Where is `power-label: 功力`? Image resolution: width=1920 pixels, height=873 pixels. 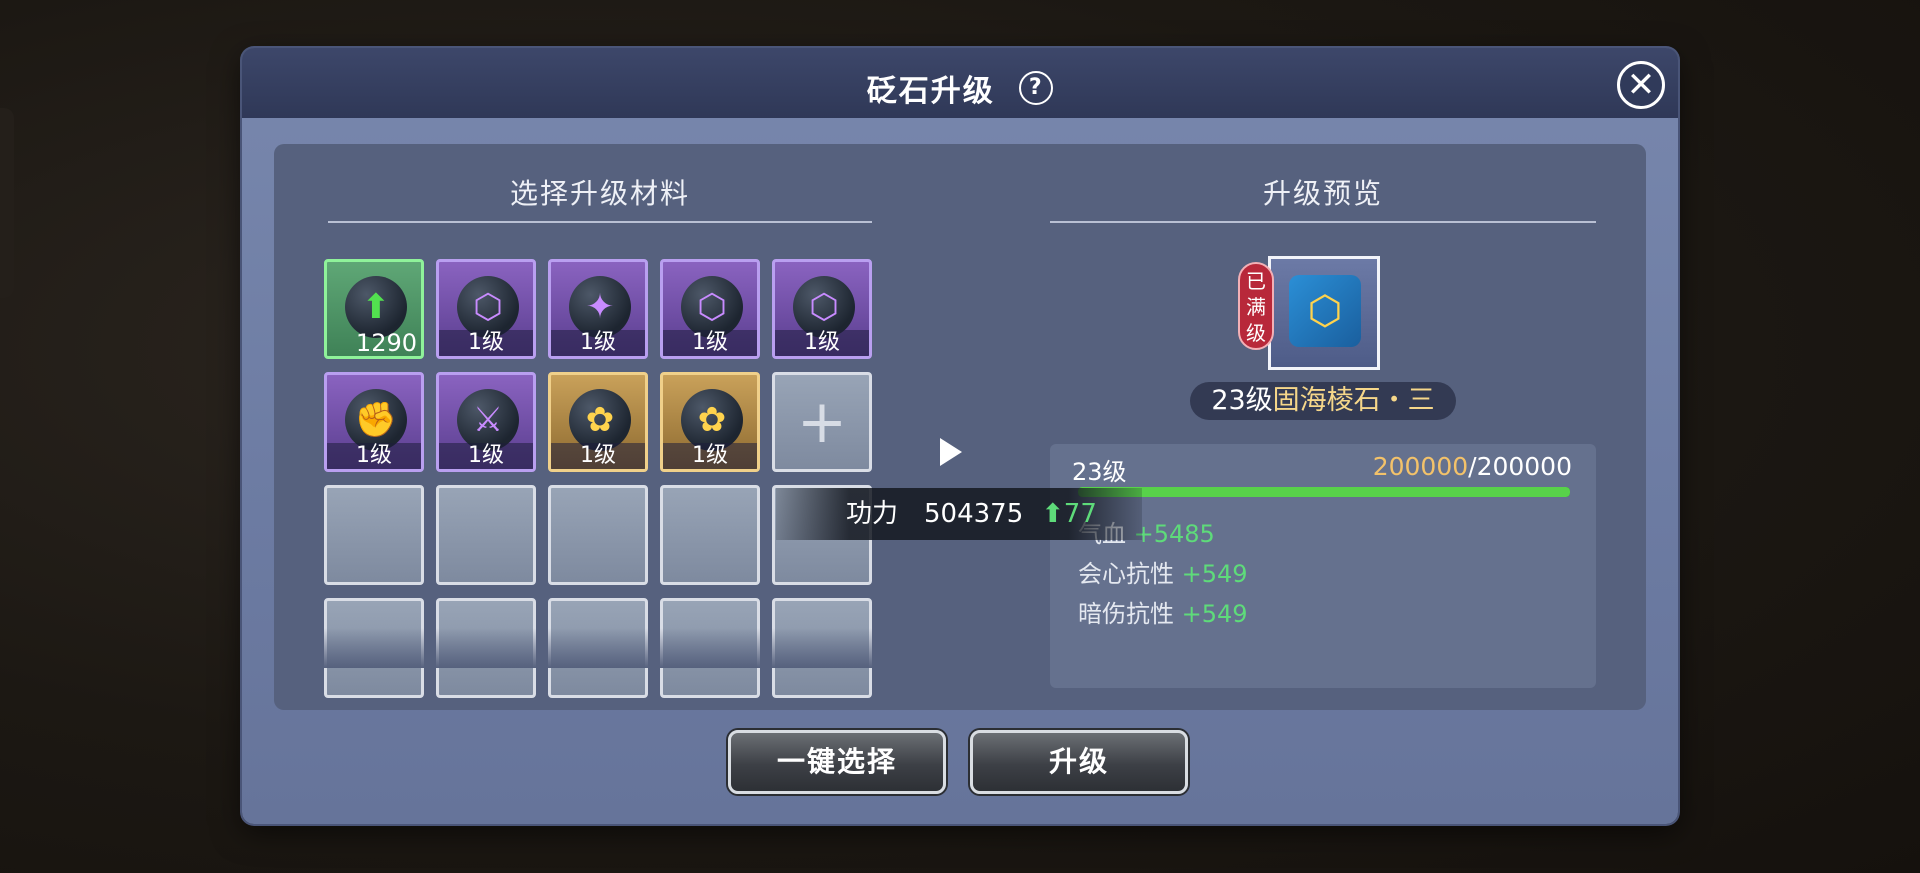 power-label: 功力 is located at coordinates (872, 514).